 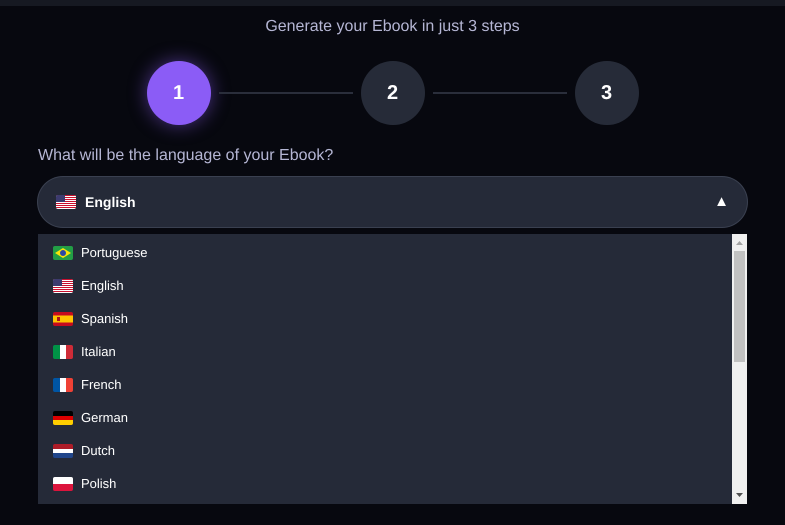 I want to click on language-option: Italian, so click(x=385, y=351).